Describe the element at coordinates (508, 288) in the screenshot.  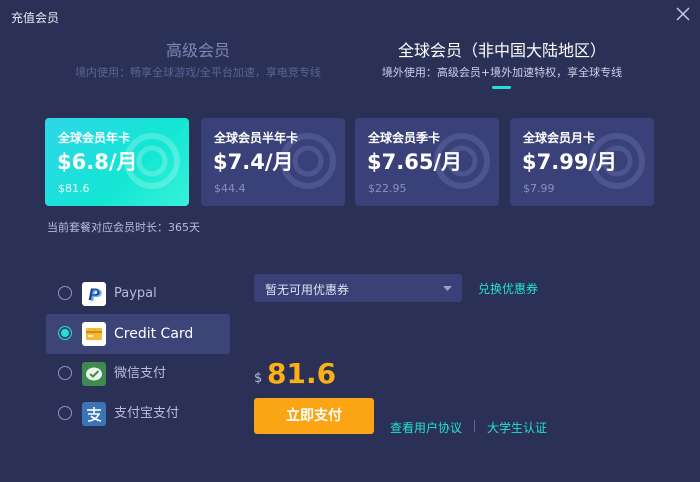
I see `redeem-coupon-link: 兑换优惠券` at that location.